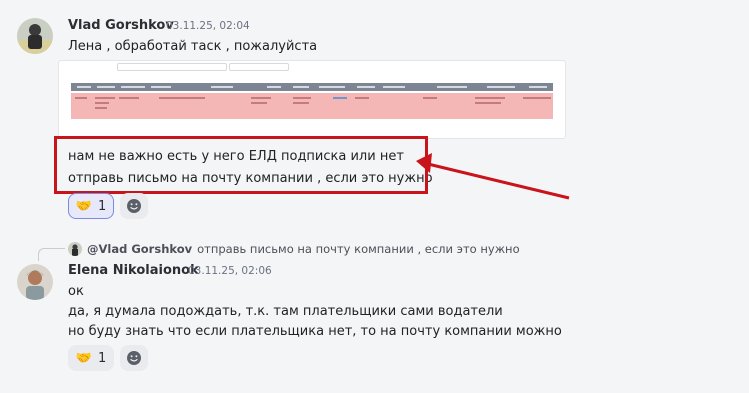  I want to click on message-time: 03.11.25, 02:06, so click(230, 271).